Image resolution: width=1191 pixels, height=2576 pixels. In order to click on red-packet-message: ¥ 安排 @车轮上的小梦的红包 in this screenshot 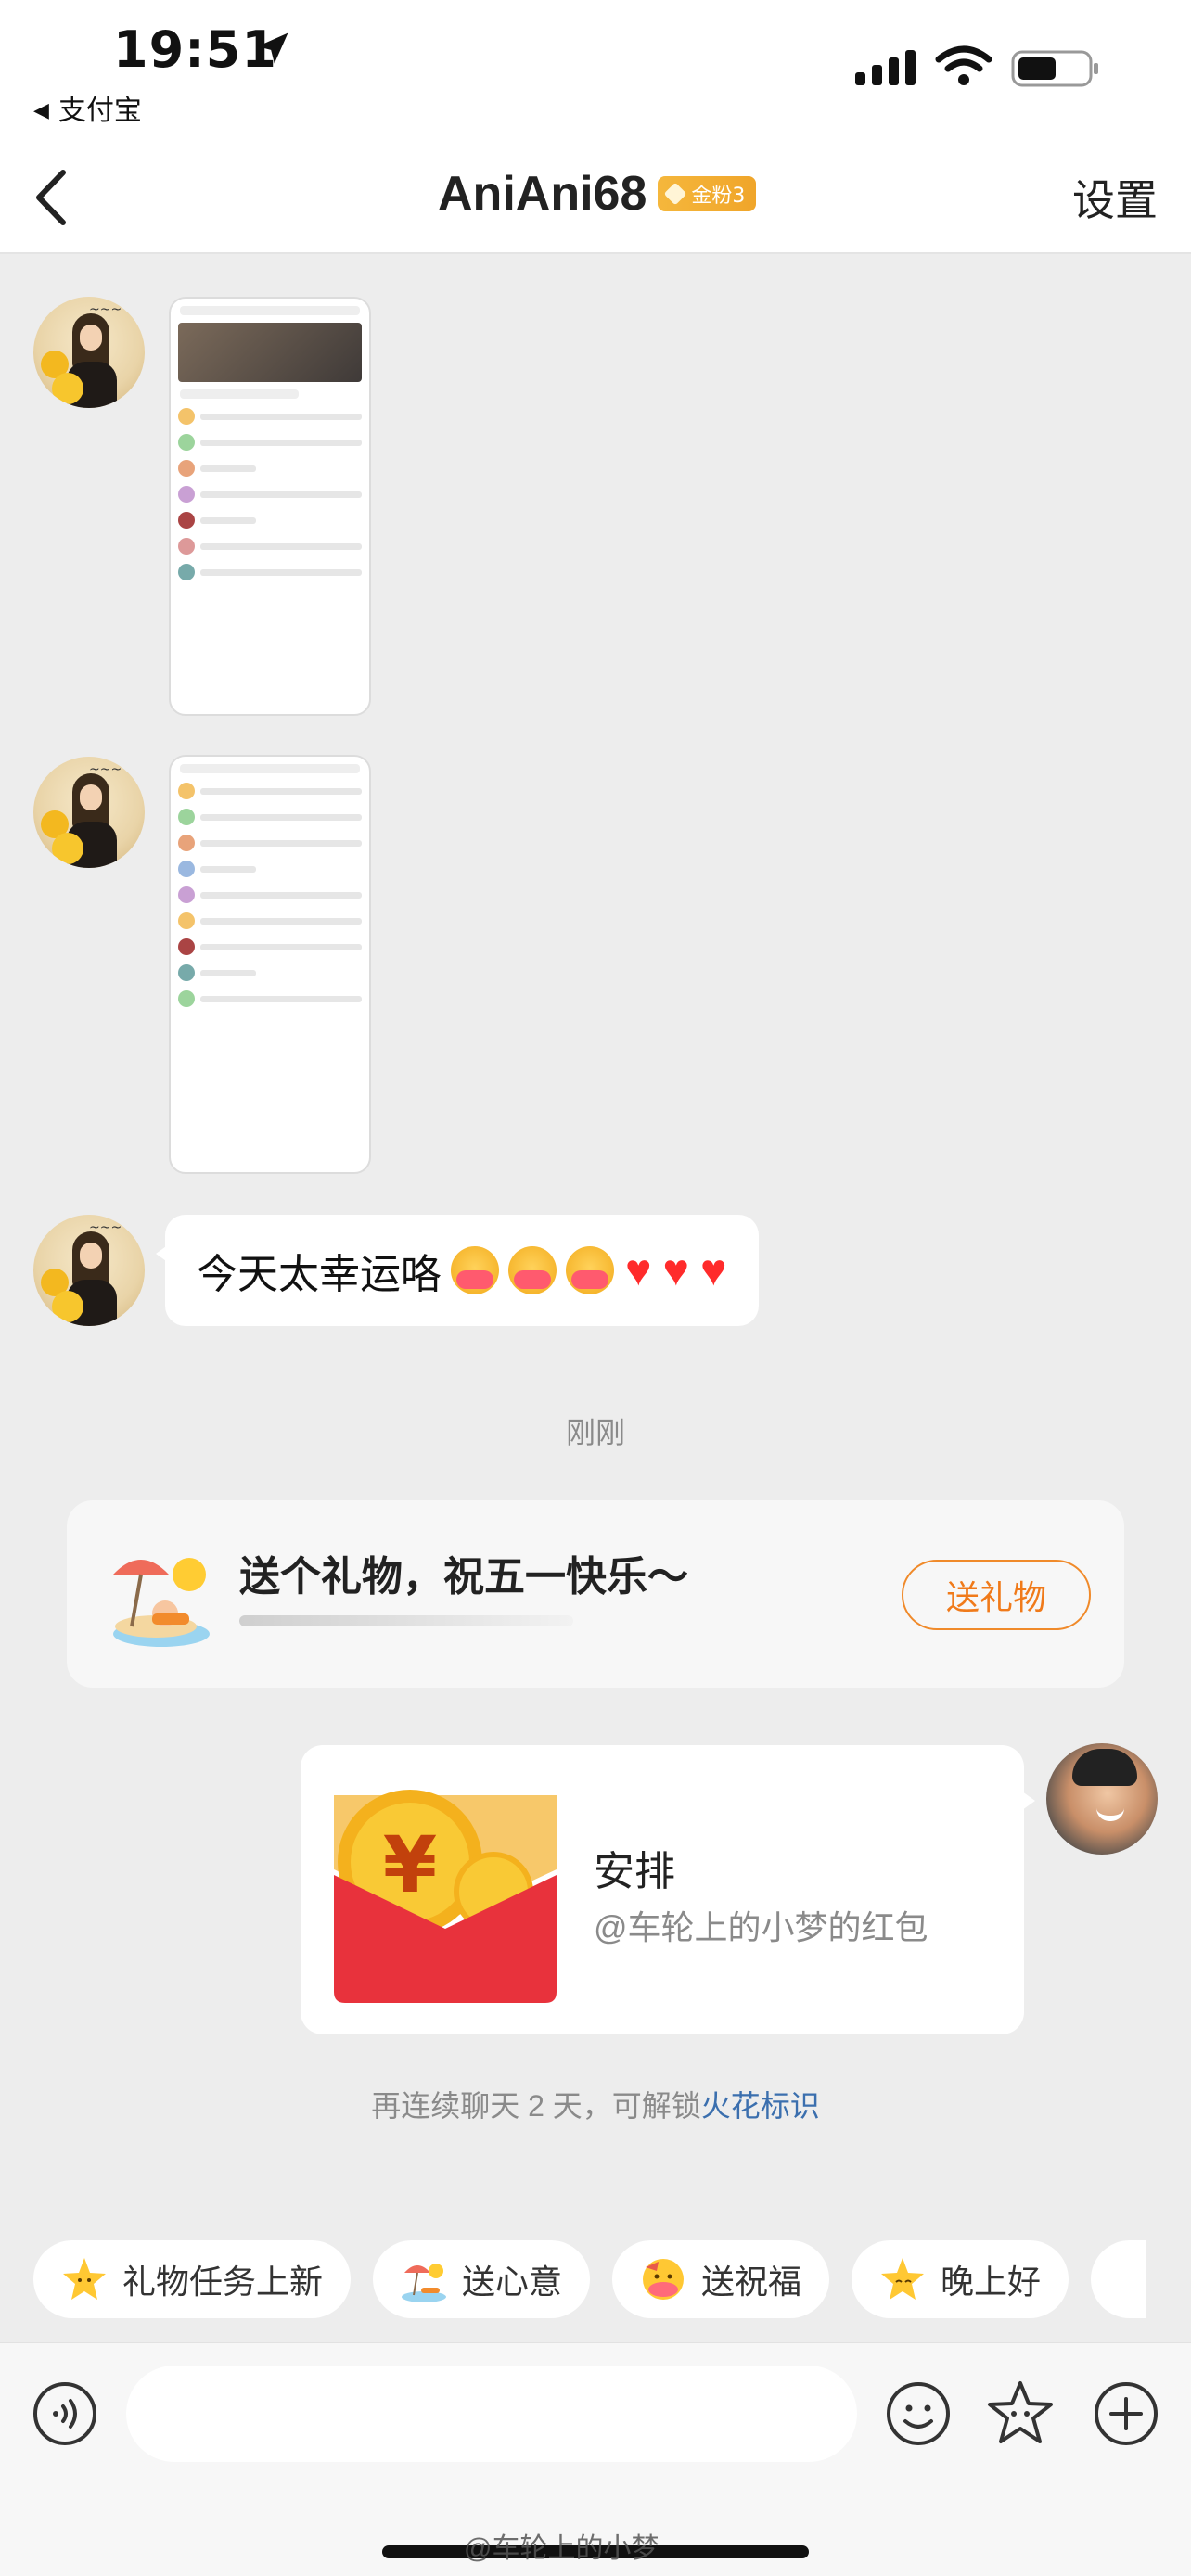, I will do `click(668, 1889)`.